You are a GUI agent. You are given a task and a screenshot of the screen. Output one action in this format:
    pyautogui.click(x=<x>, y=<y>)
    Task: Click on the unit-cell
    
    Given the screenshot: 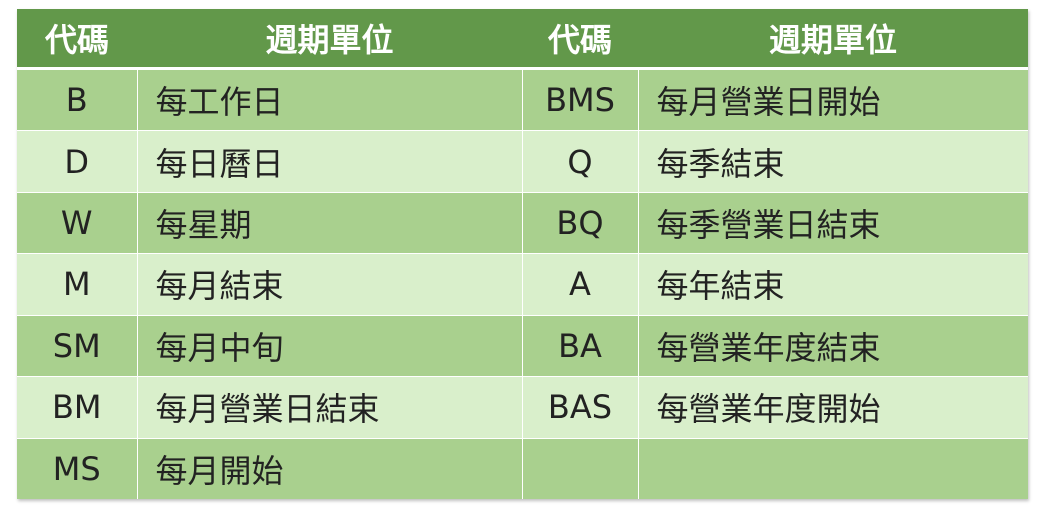 What is the action you would take?
    pyautogui.click(x=833, y=468)
    